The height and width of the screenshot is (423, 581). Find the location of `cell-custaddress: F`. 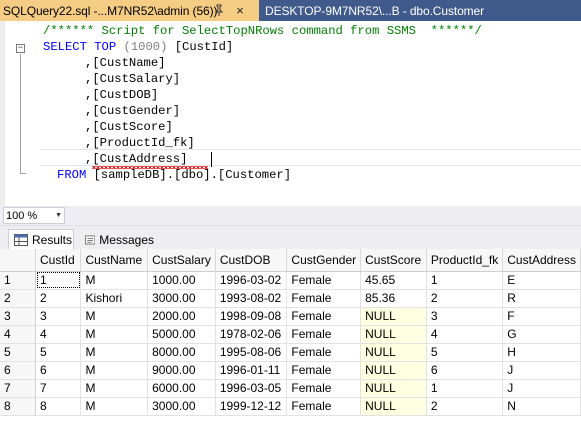

cell-custaddress: F is located at coordinates (541, 316).